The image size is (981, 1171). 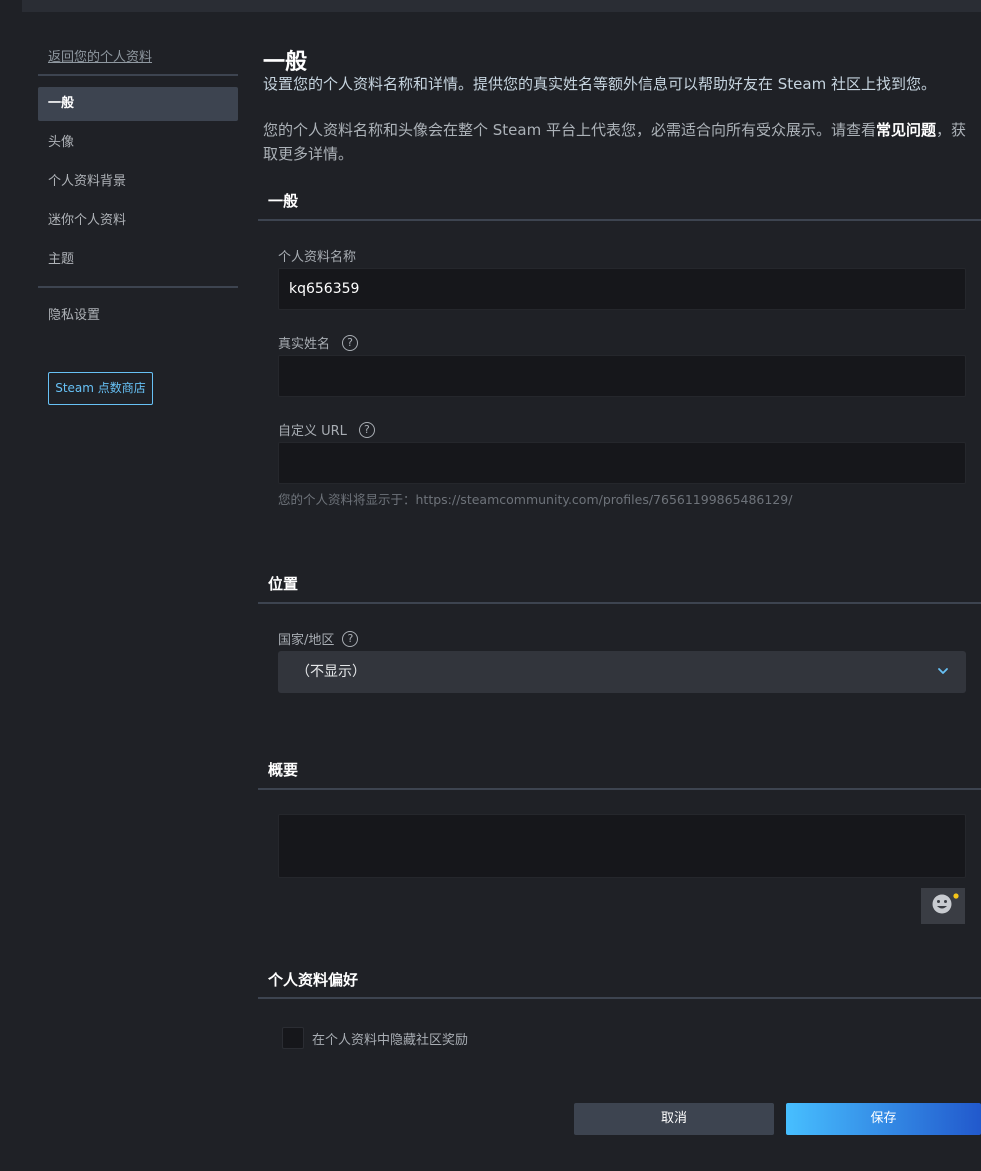 I want to click on section-title-location: 位置, so click(x=283, y=584).